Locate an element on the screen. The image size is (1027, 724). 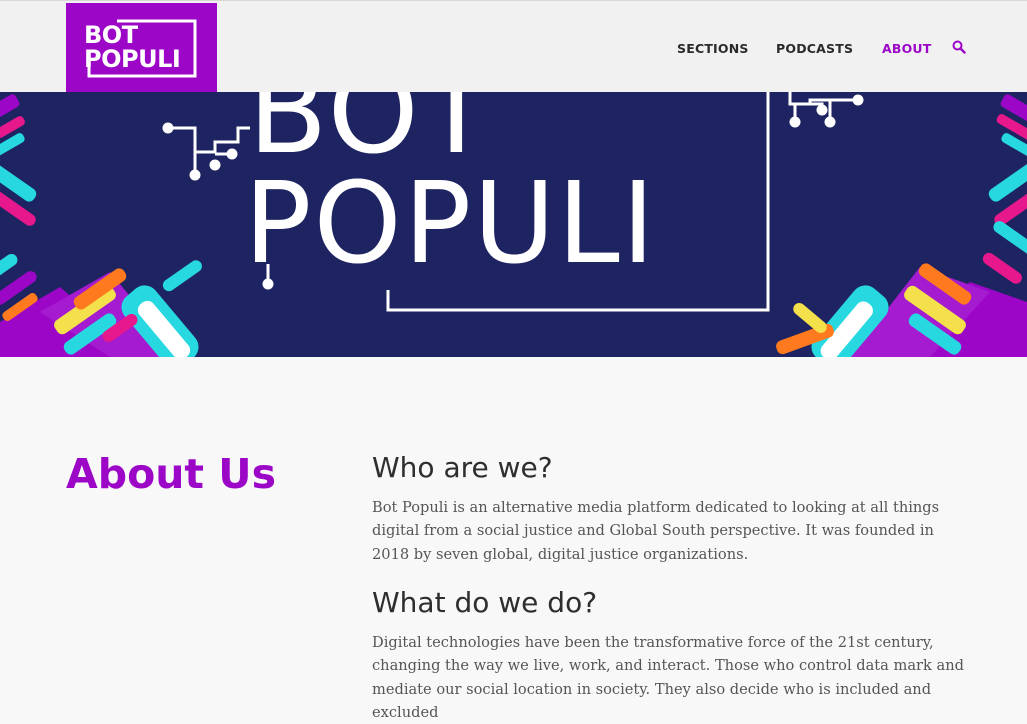
logo-line-1: BOT is located at coordinates (111, 35).